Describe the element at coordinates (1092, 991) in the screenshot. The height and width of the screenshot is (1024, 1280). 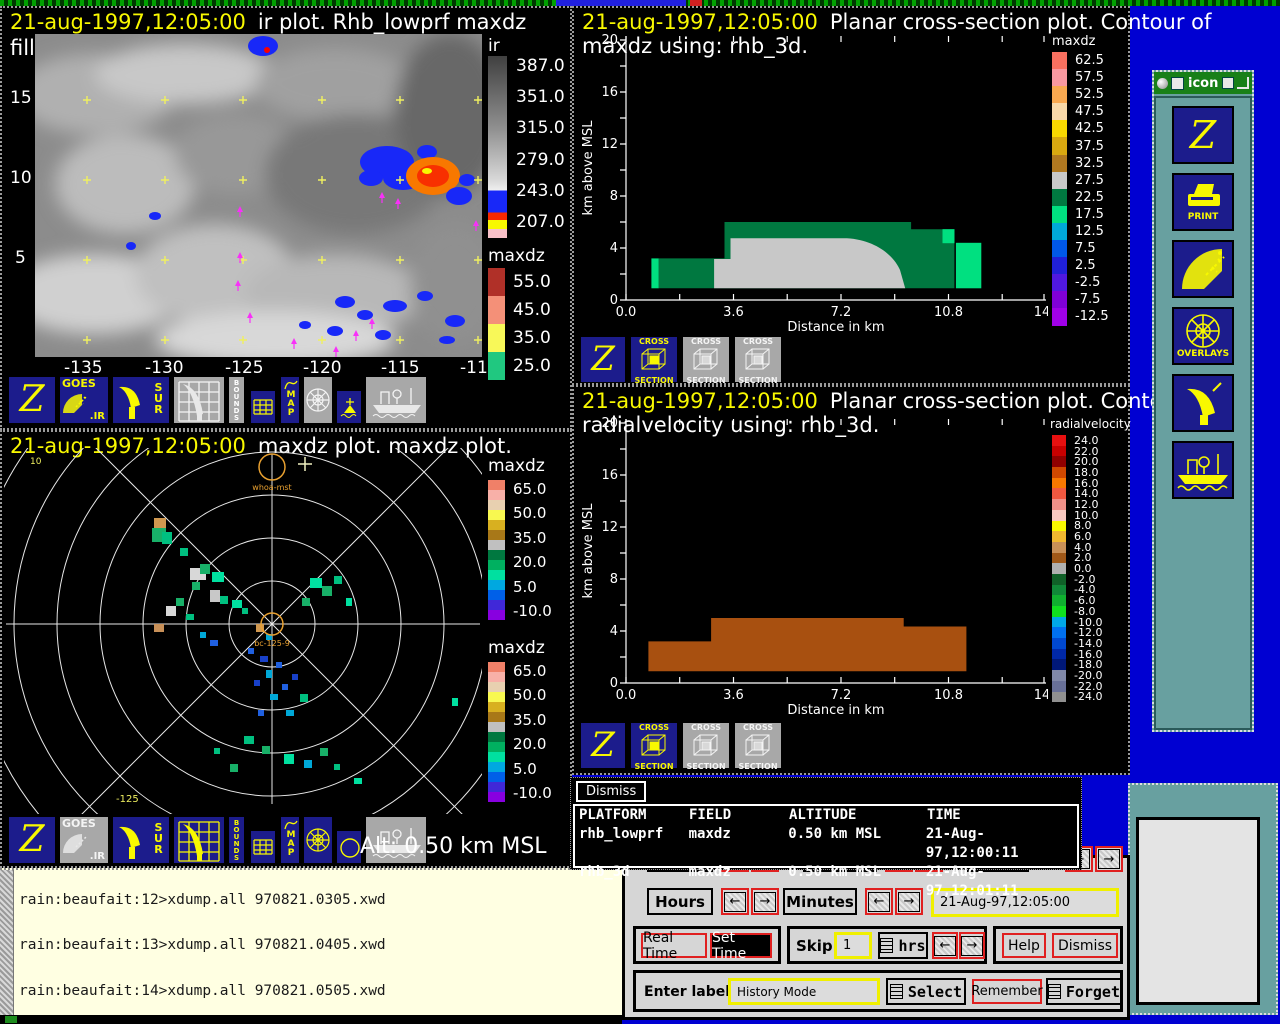
I see `forget-label: Forget` at that location.